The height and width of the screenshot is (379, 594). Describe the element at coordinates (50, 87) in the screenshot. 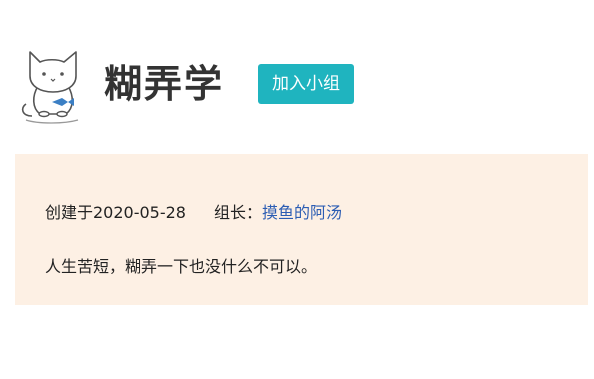

I see `cat-avatar-icon` at that location.